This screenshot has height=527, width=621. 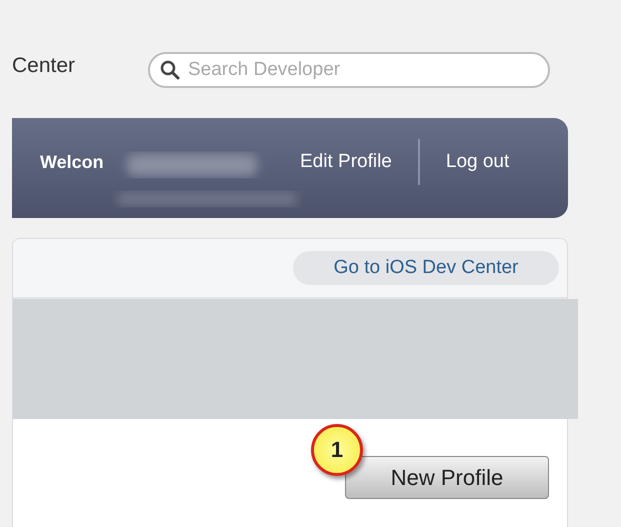 What do you see at coordinates (72, 162) in the screenshot?
I see `welcome-text: Welcon` at bounding box center [72, 162].